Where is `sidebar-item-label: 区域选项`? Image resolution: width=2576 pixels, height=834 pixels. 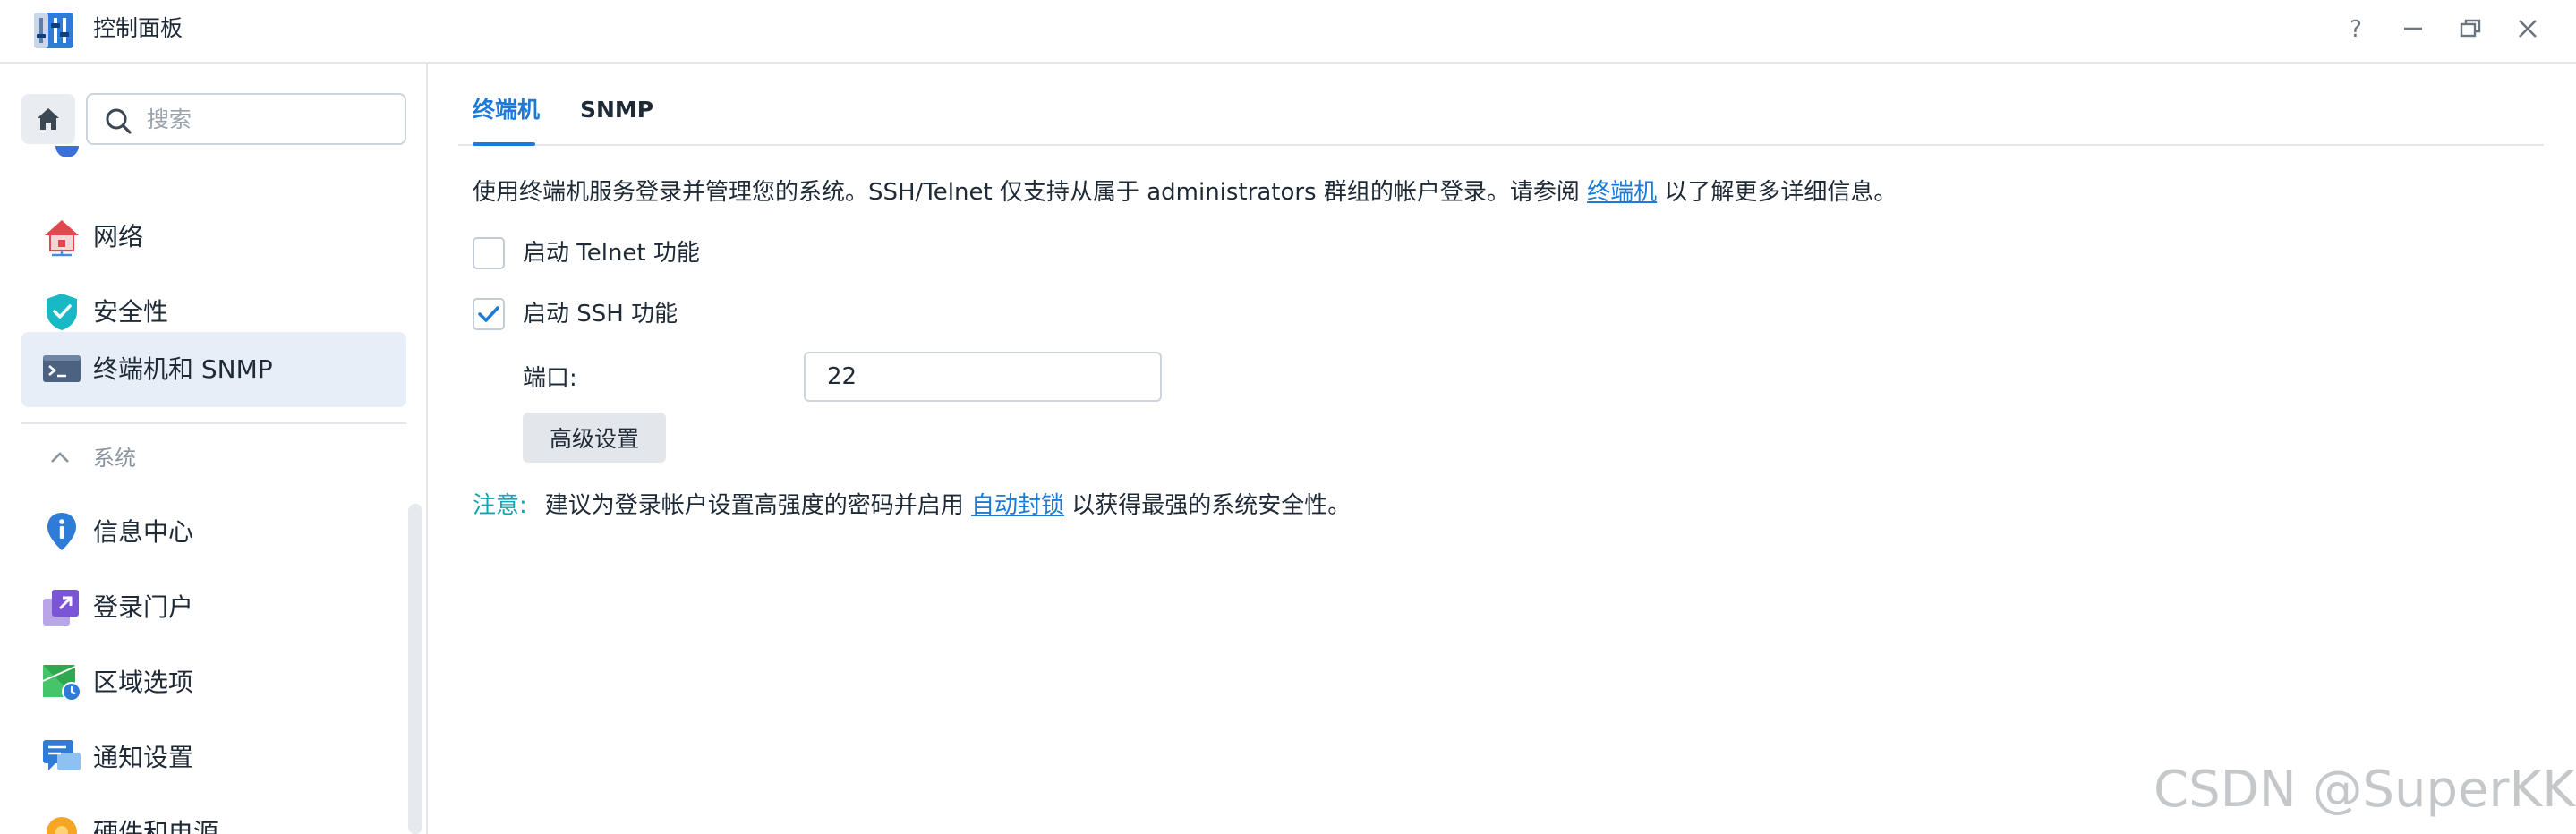 sidebar-item-label: 区域选项 is located at coordinates (143, 682).